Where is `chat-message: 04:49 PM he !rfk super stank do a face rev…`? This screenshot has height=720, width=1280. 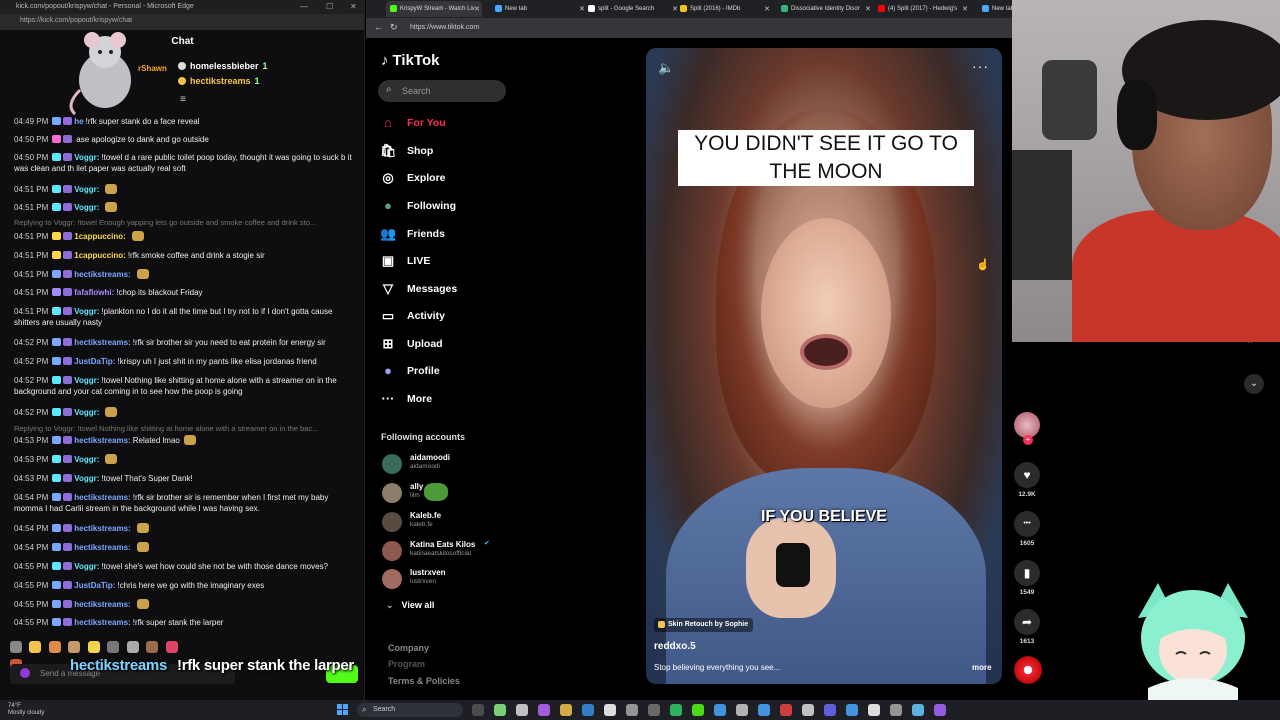 chat-message: 04:49 PM he !rfk super stank do a face rev… is located at coordinates (184, 121).